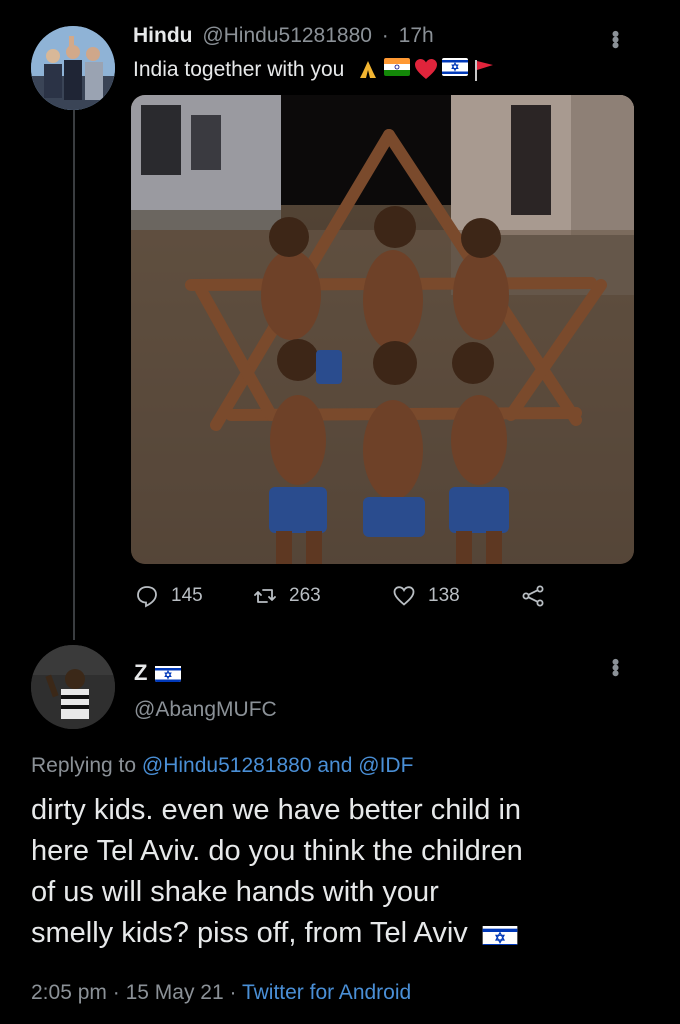 The image size is (680, 1024). Describe the element at coordinates (397, 67) in the screenshot. I see `india-flag-icon` at that location.